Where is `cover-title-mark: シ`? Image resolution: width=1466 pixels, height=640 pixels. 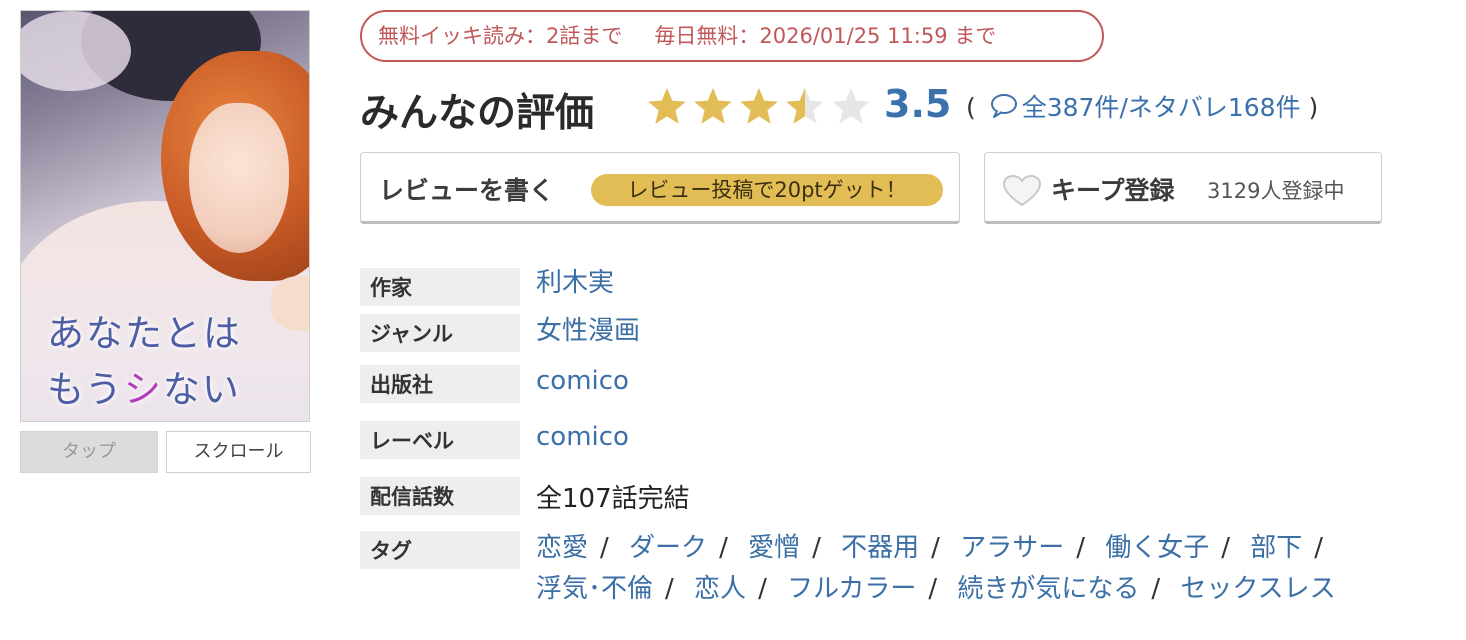
cover-title-mark: シ is located at coordinates (143, 389).